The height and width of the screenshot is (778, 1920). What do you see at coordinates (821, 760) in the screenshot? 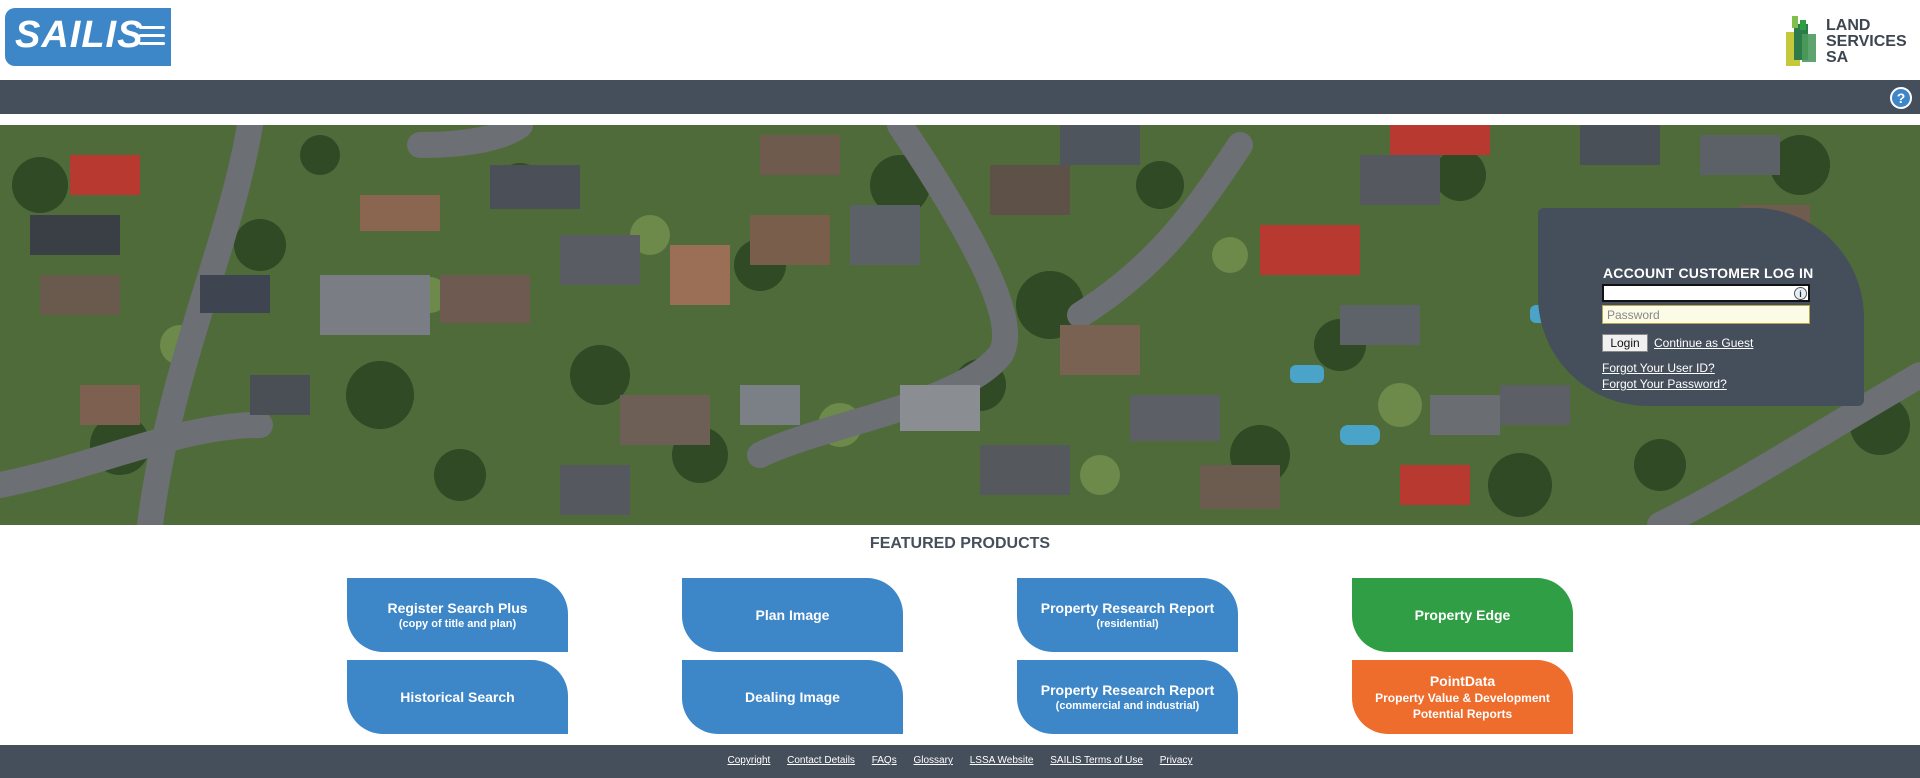
I see `footer-link-contact-details: Contact Details` at bounding box center [821, 760].